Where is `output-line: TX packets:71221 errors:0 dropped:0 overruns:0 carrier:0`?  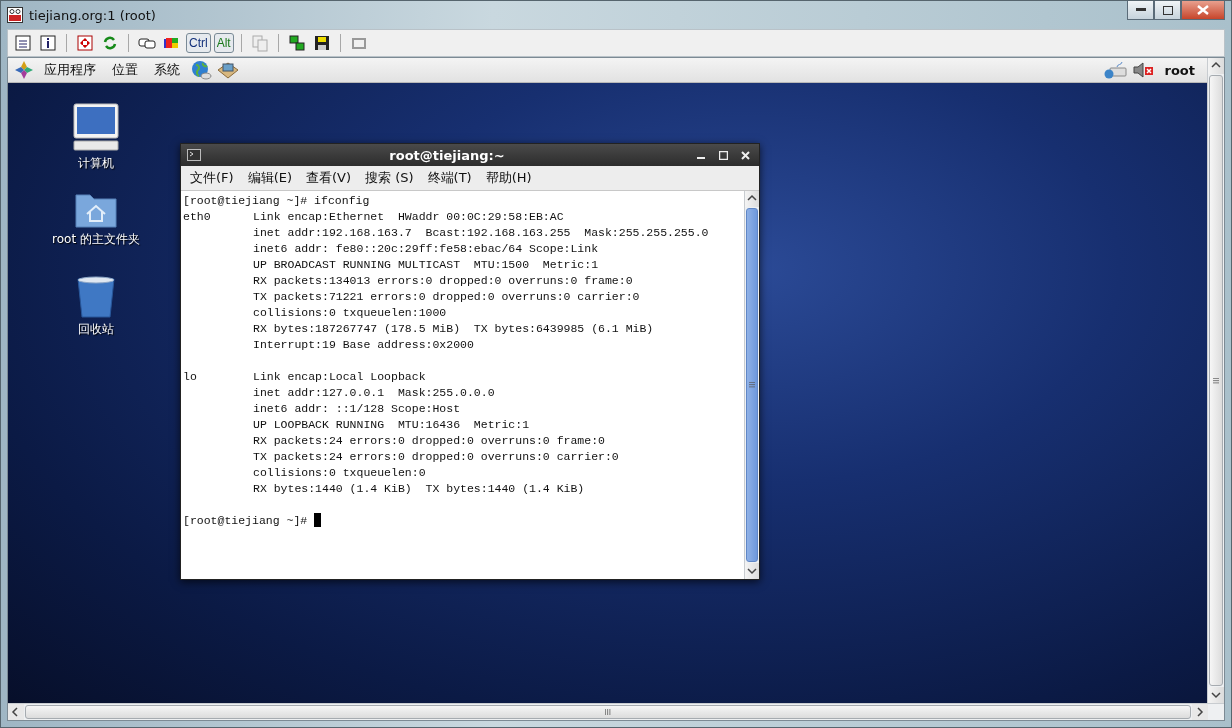
output-line: TX packets:71221 errors:0 dropped:0 overruns:0 carrier:0 is located at coordinates (446, 297).